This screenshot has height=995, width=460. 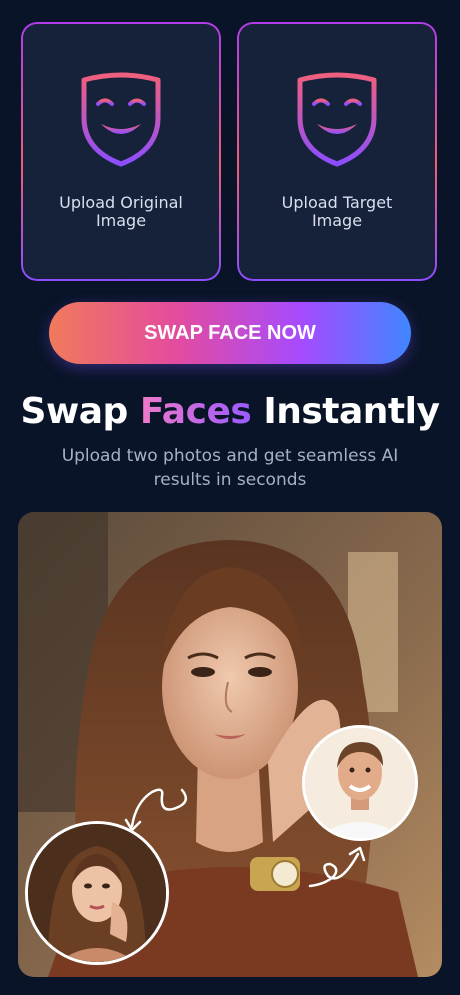 What do you see at coordinates (351, 411) in the screenshot?
I see `title-word-end: Instantly` at bounding box center [351, 411].